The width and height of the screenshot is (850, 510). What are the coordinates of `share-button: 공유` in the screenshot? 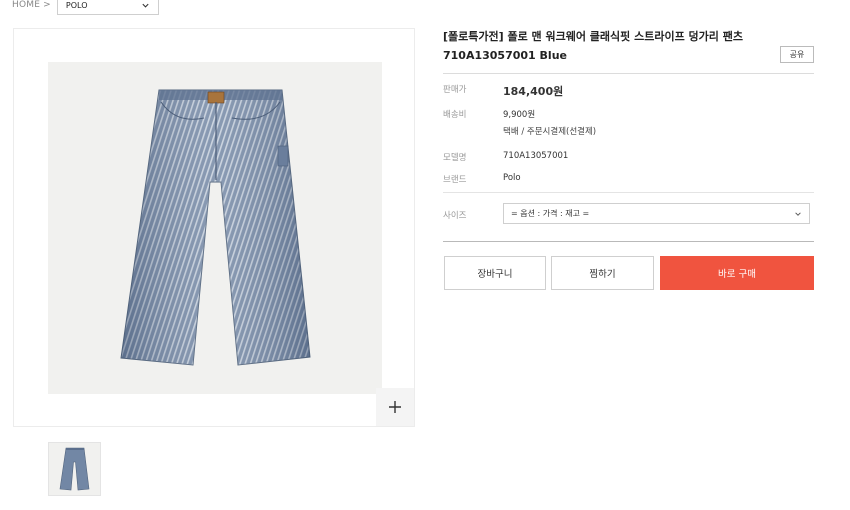 It's located at (797, 54).